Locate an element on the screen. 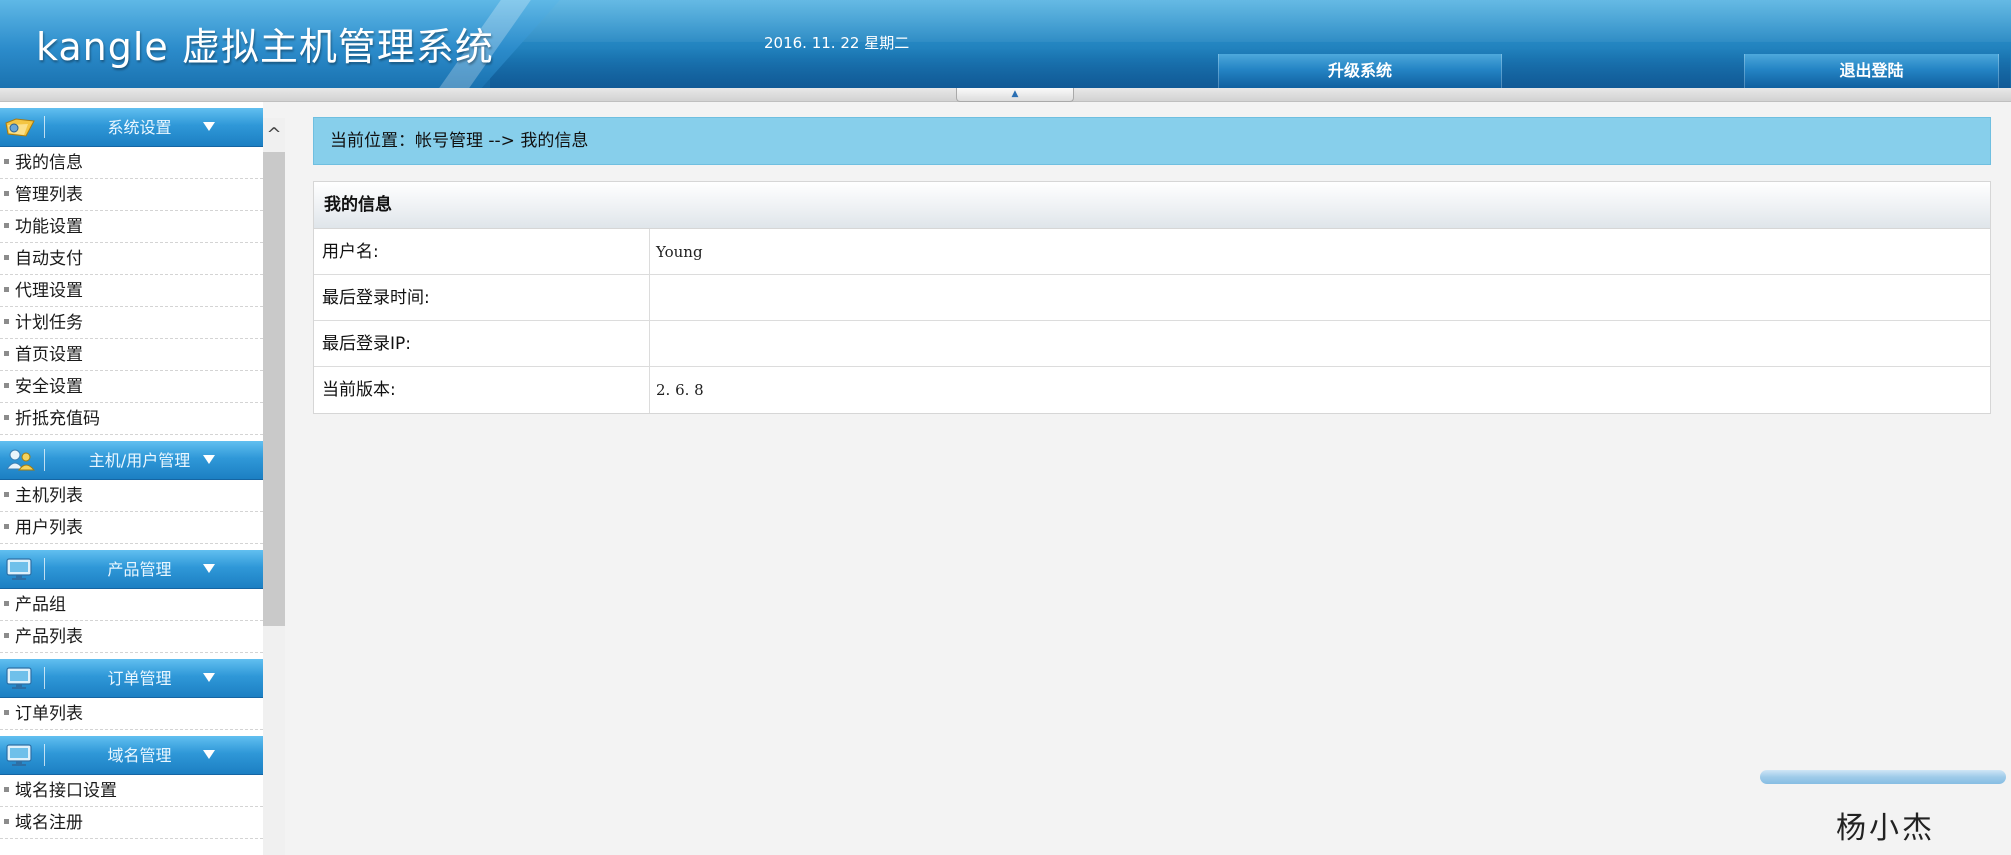 The image size is (2011, 855). author-signature: 杨小杰 is located at coordinates (1885, 828).